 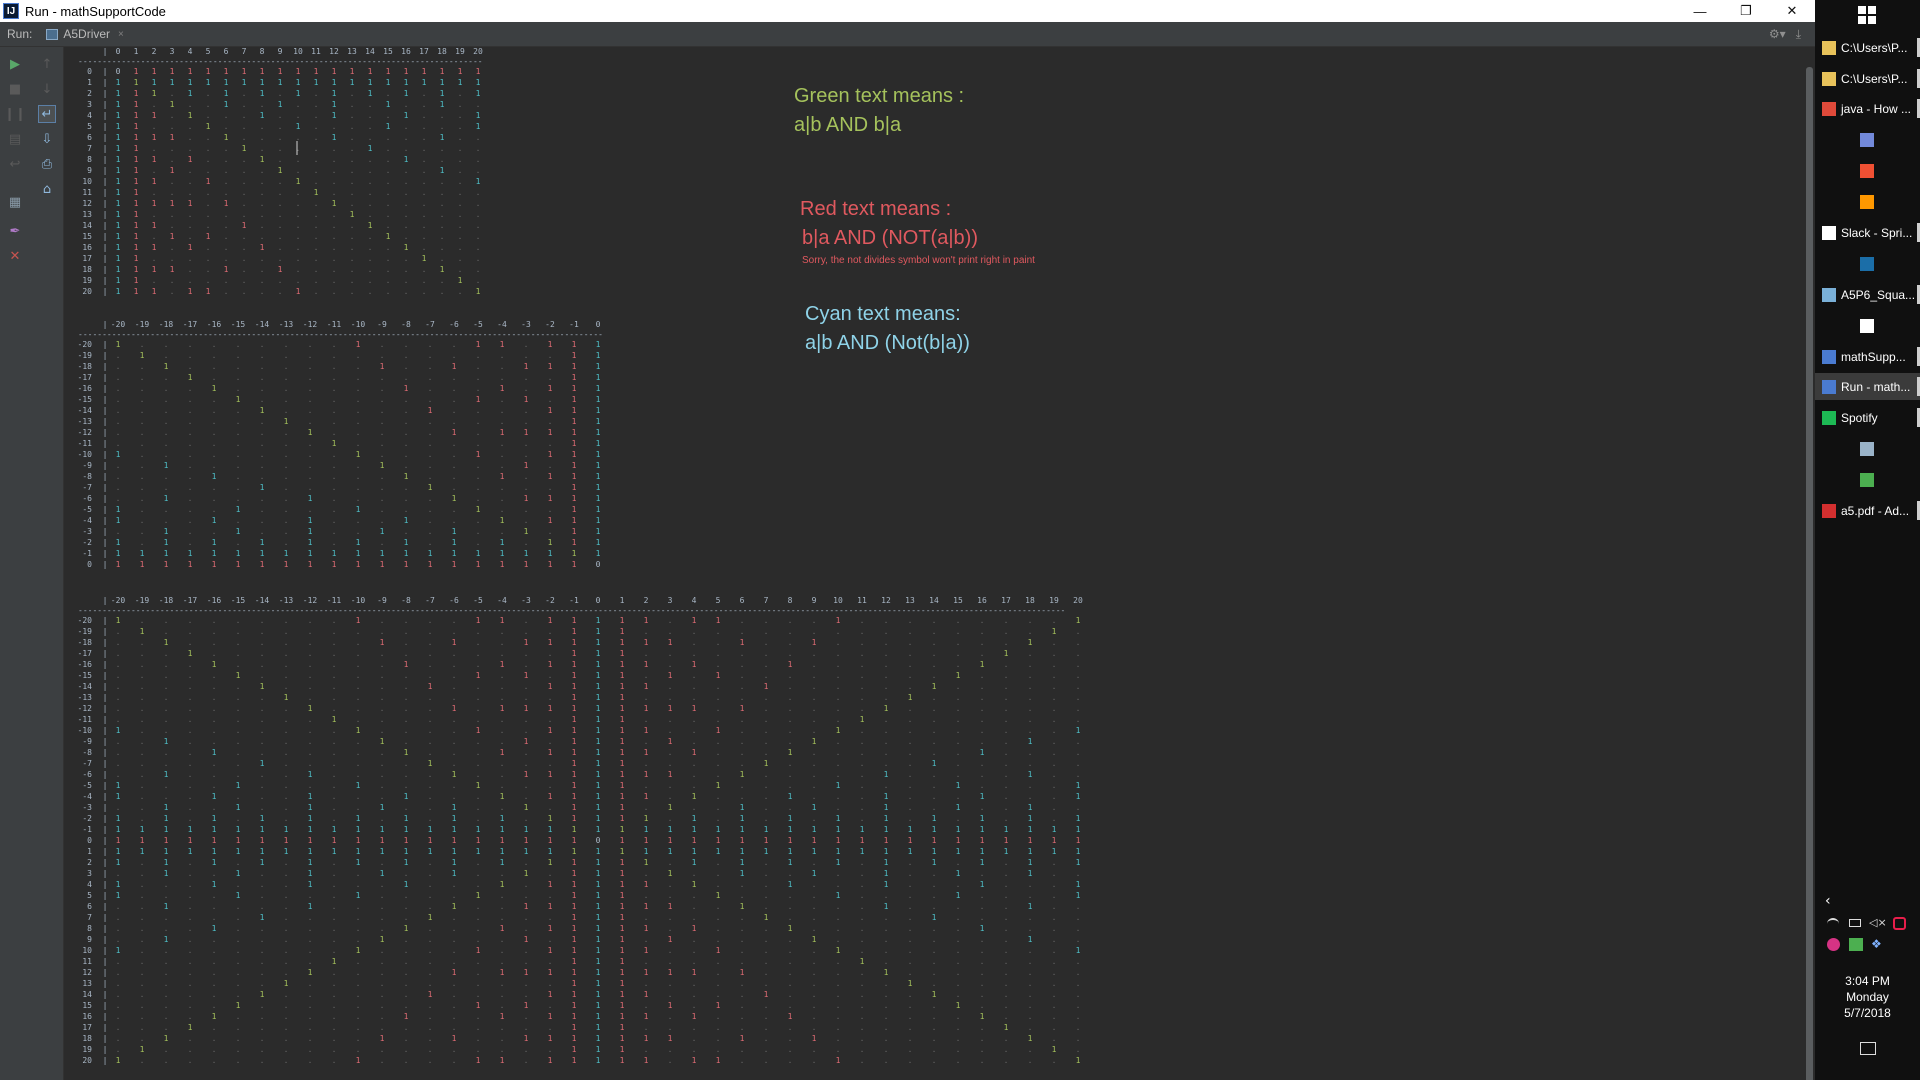 What do you see at coordinates (1876, 944) in the screenshot?
I see `dropbox-icon: ❖` at bounding box center [1876, 944].